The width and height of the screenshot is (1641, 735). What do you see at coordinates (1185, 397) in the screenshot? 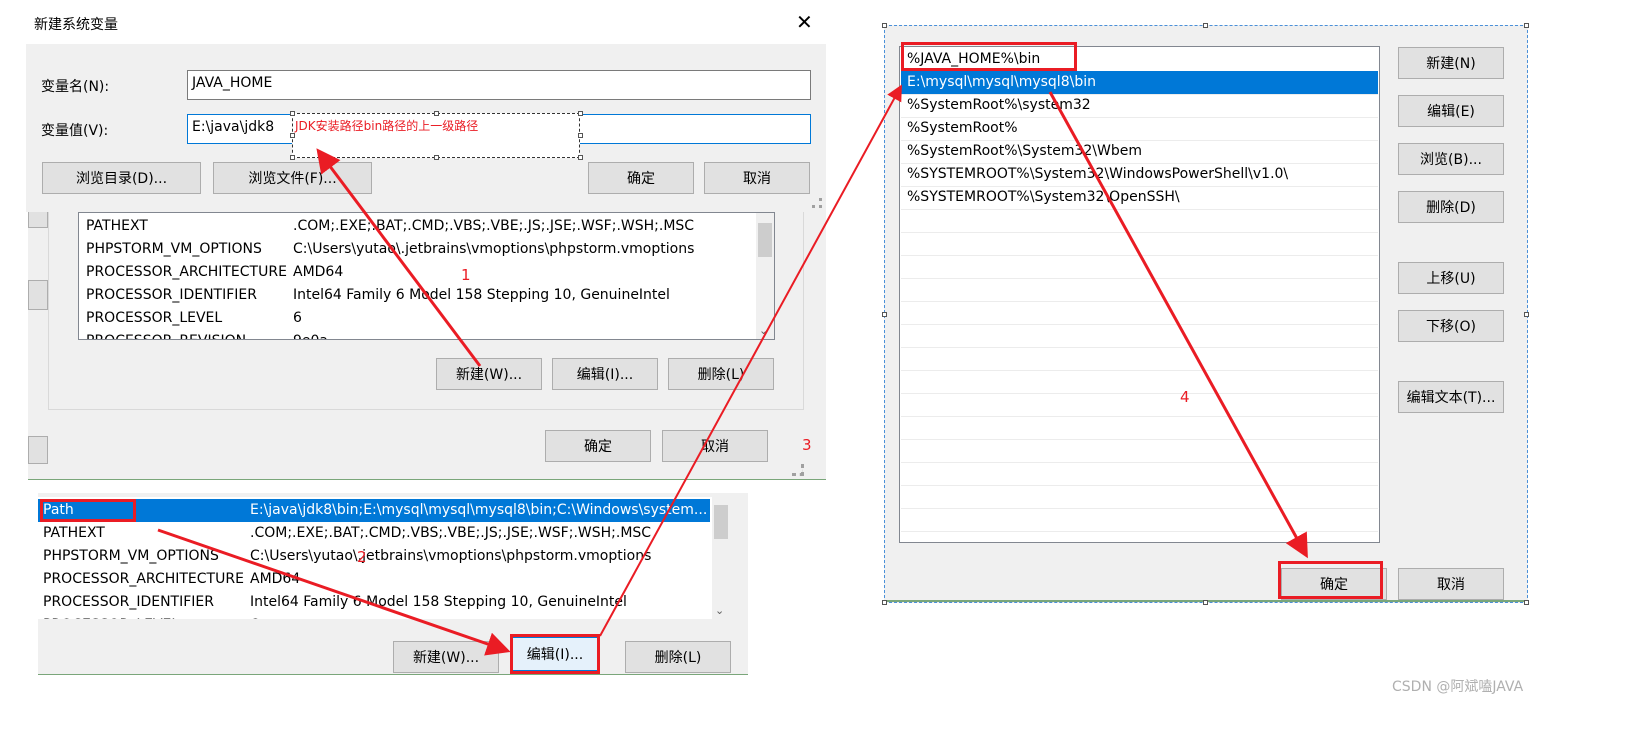
I see `step-label-4: 4` at bounding box center [1185, 397].